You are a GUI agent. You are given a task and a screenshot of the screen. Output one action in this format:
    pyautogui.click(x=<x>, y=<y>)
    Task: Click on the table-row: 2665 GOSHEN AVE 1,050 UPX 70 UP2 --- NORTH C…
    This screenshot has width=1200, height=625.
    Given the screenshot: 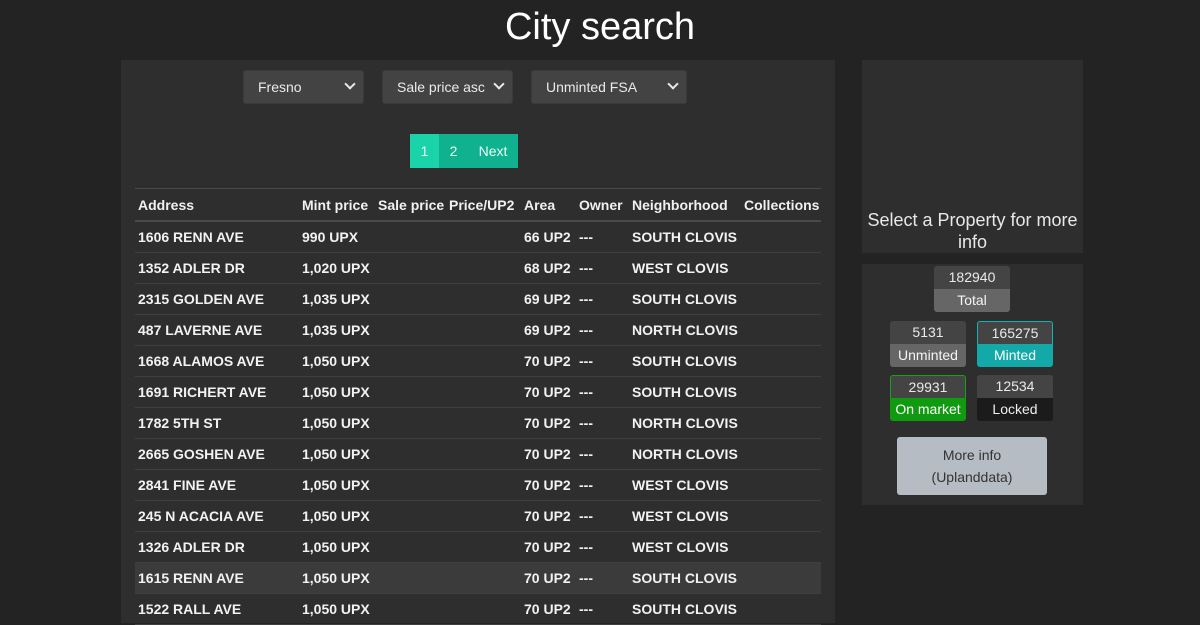 What is the action you would take?
    pyautogui.click(x=478, y=454)
    